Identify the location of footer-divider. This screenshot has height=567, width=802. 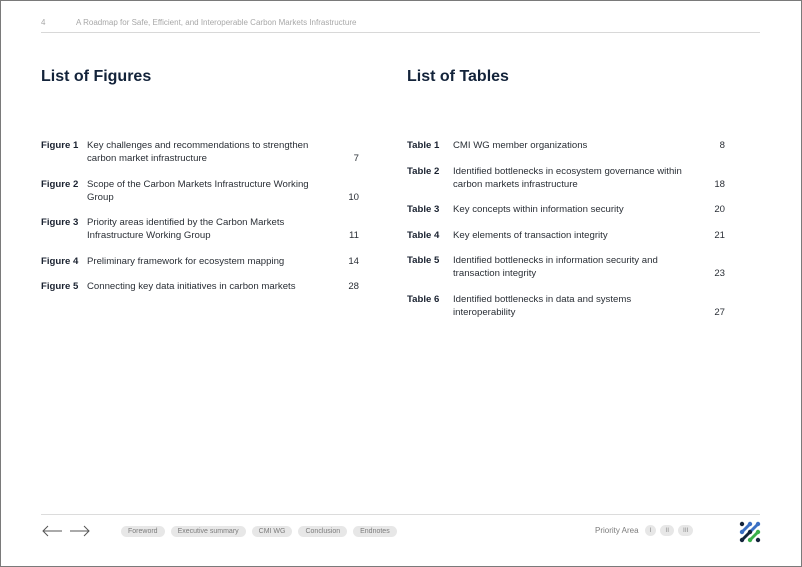
(400, 514).